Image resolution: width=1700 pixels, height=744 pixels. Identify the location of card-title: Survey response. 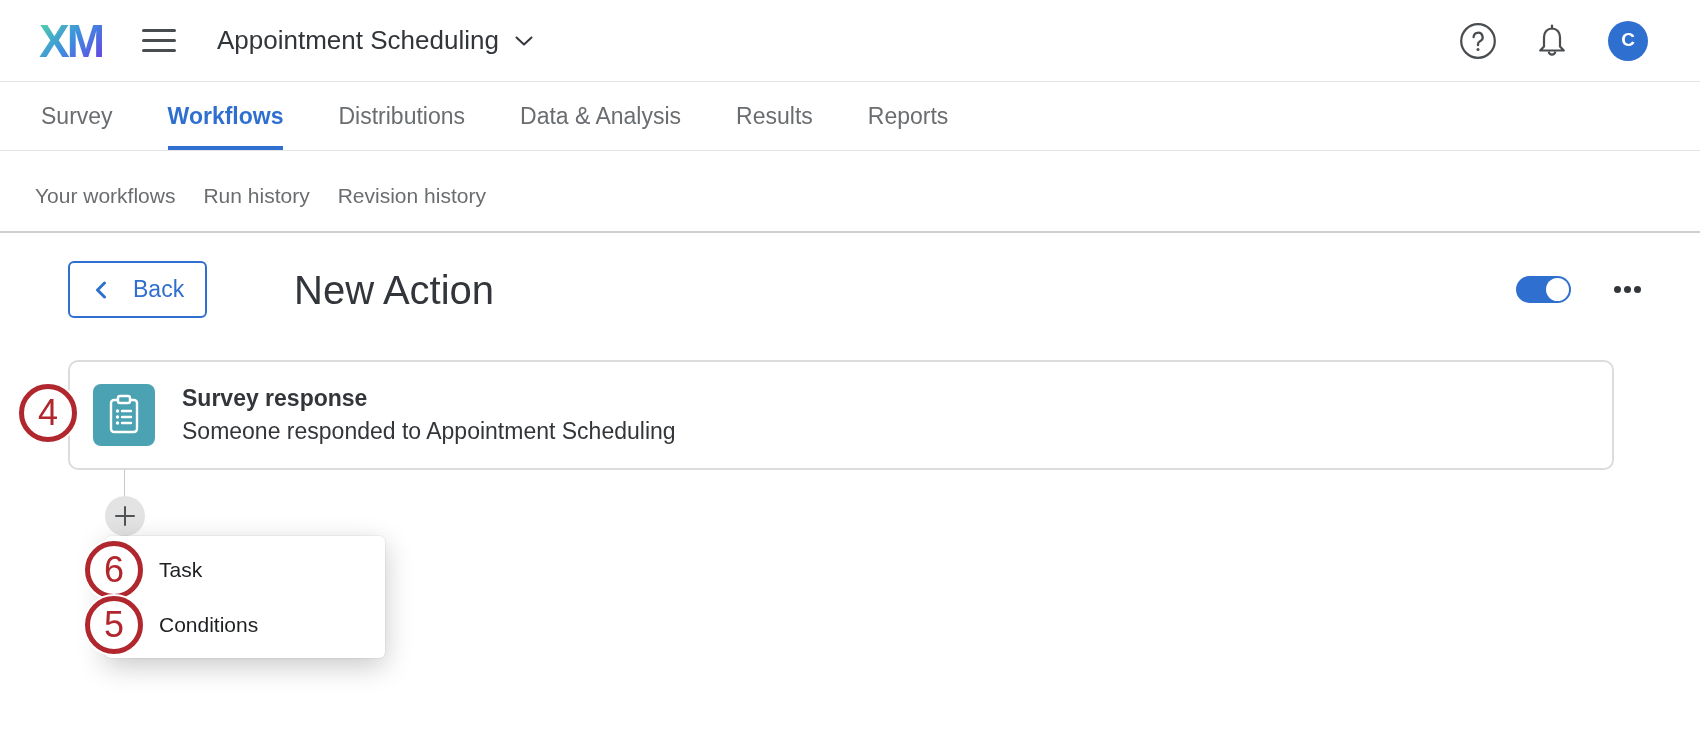
(275, 398).